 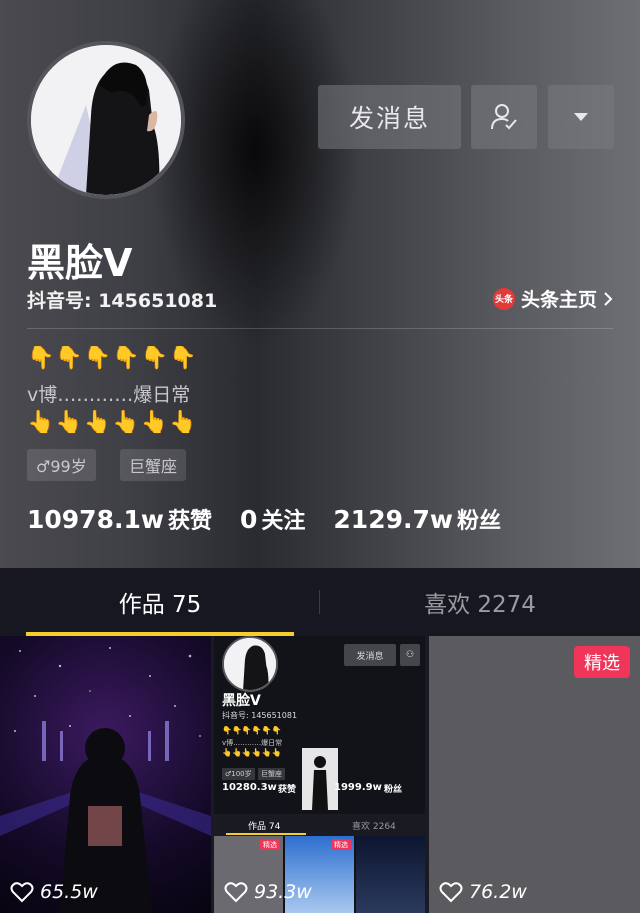 I want to click on fans-stat: 2129.7w 粉丝, so click(x=417, y=519).